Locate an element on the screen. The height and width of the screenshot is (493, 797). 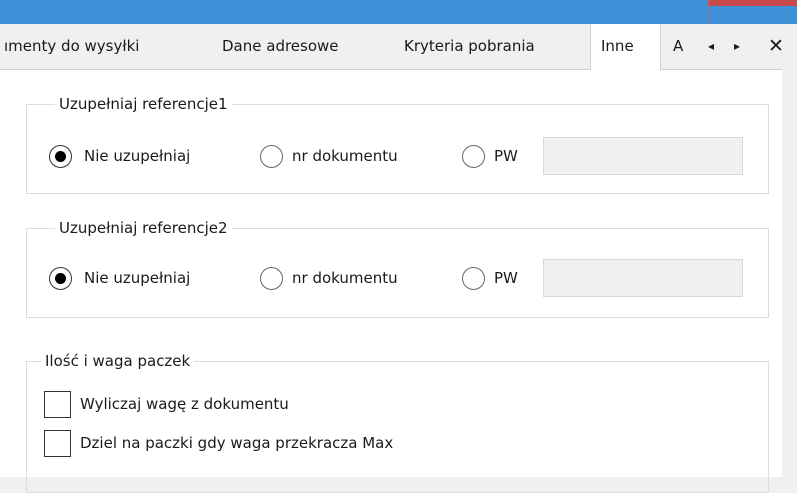
ref1-label-pw: PW is located at coordinates (506, 156).